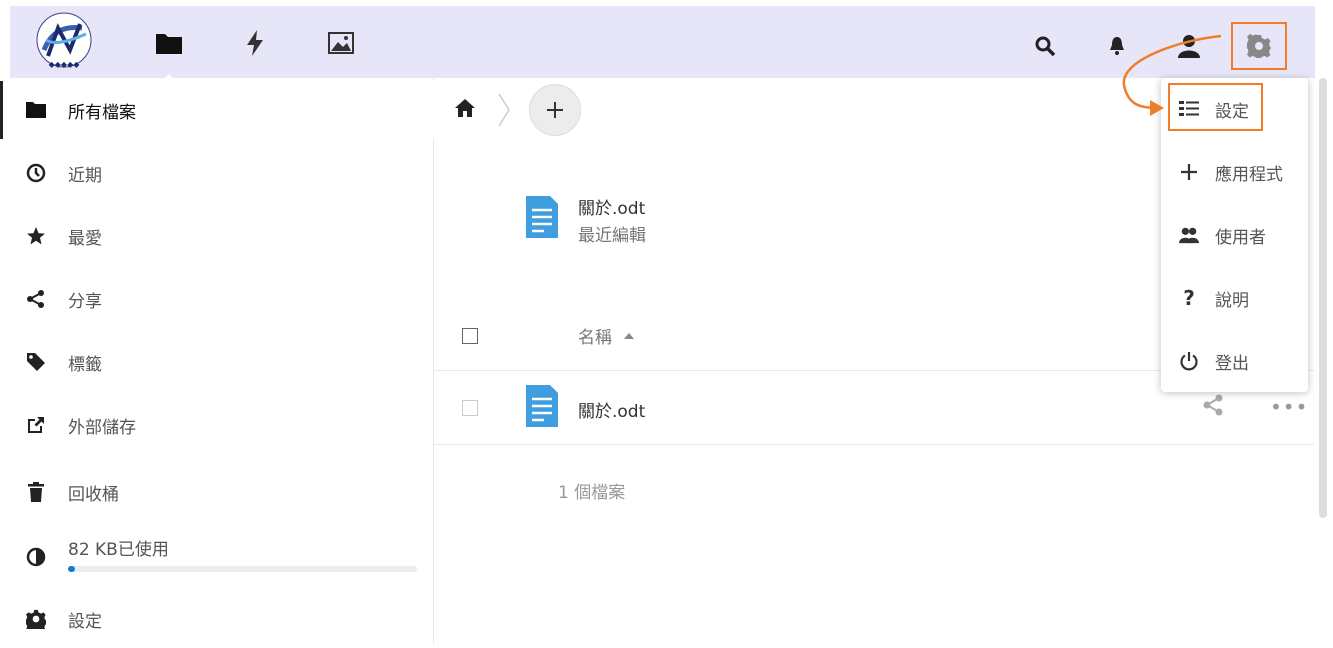 The width and height of the screenshot is (1333, 648). Describe the element at coordinates (85, 238) in the screenshot. I see `sidebar-item-label: 最愛` at that location.